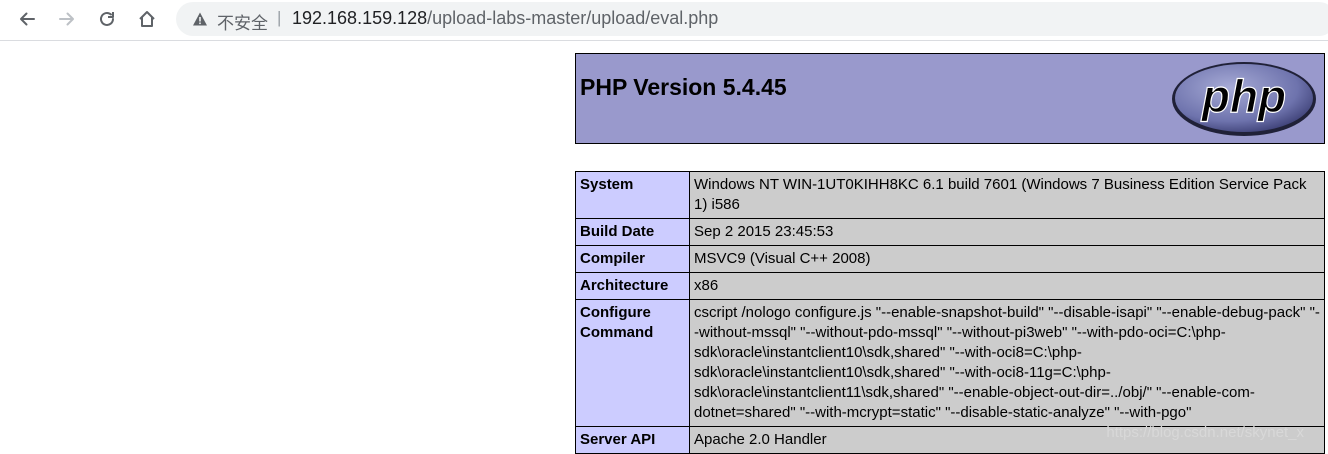 Image resolution: width=1328 pixels, height=454 pixels. Describe the element at coordinates (632, 440) in the screenshot. I see `info-key: Server API` at that location.